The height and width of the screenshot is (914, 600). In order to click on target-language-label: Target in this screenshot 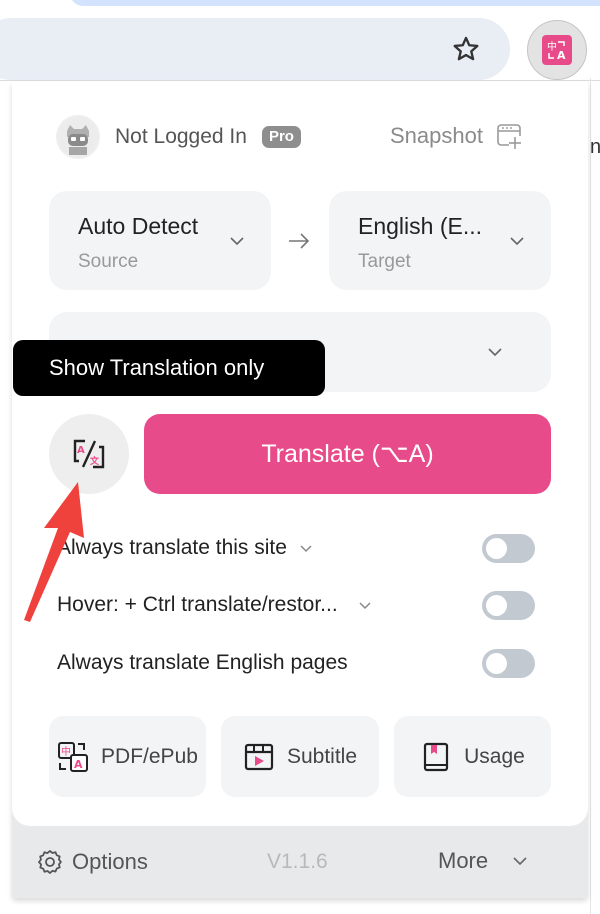, I will do `click(384, 261)`.